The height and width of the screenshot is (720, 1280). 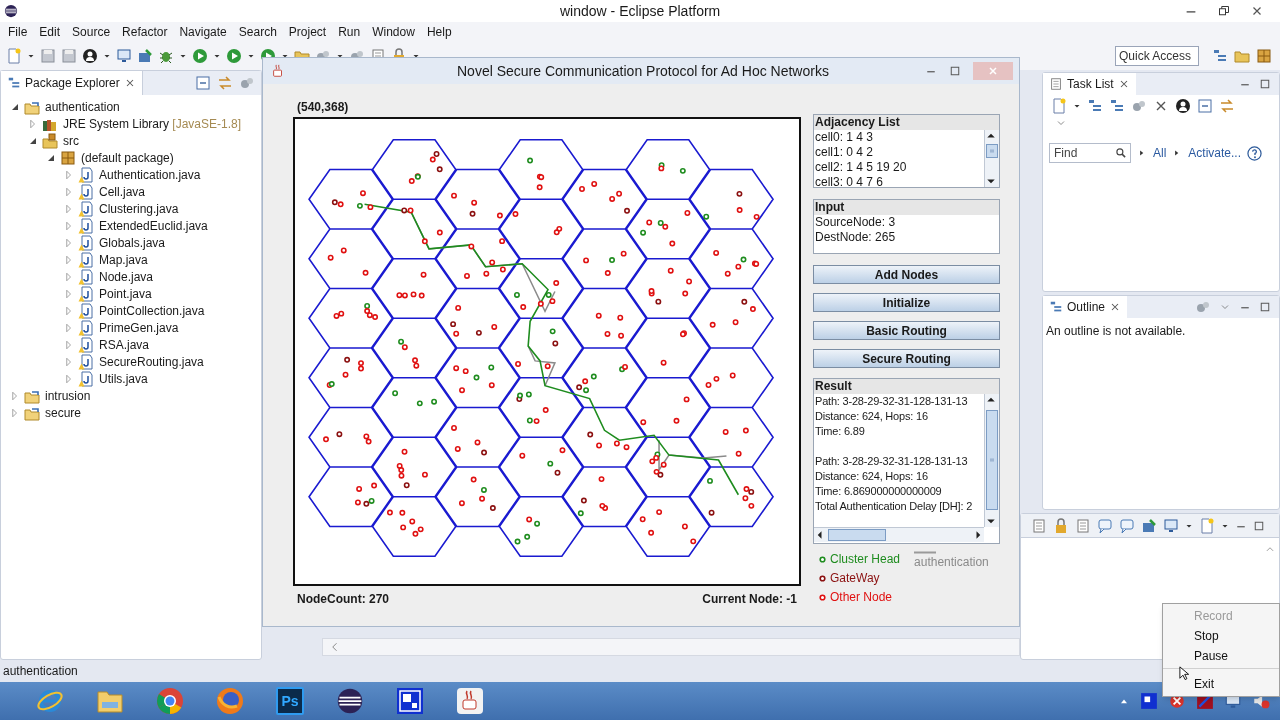 What do you see at coordinates (1221, 636) in the screenshot?
I see `menu-item: Stop` at bounding box center [1221, 636].